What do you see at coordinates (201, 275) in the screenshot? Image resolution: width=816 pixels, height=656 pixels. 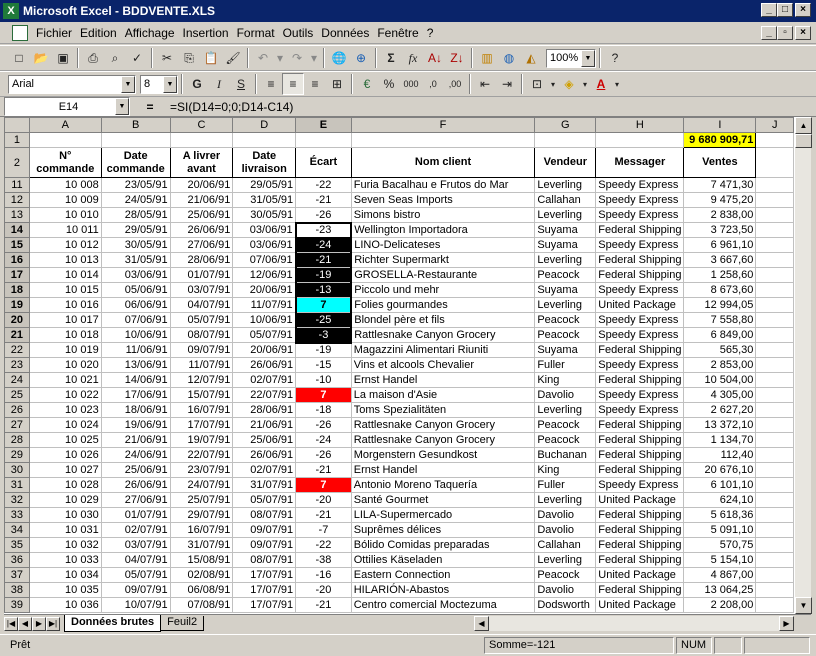 I see `table-cell: 01/07/91` at bounding box center [201, 275].